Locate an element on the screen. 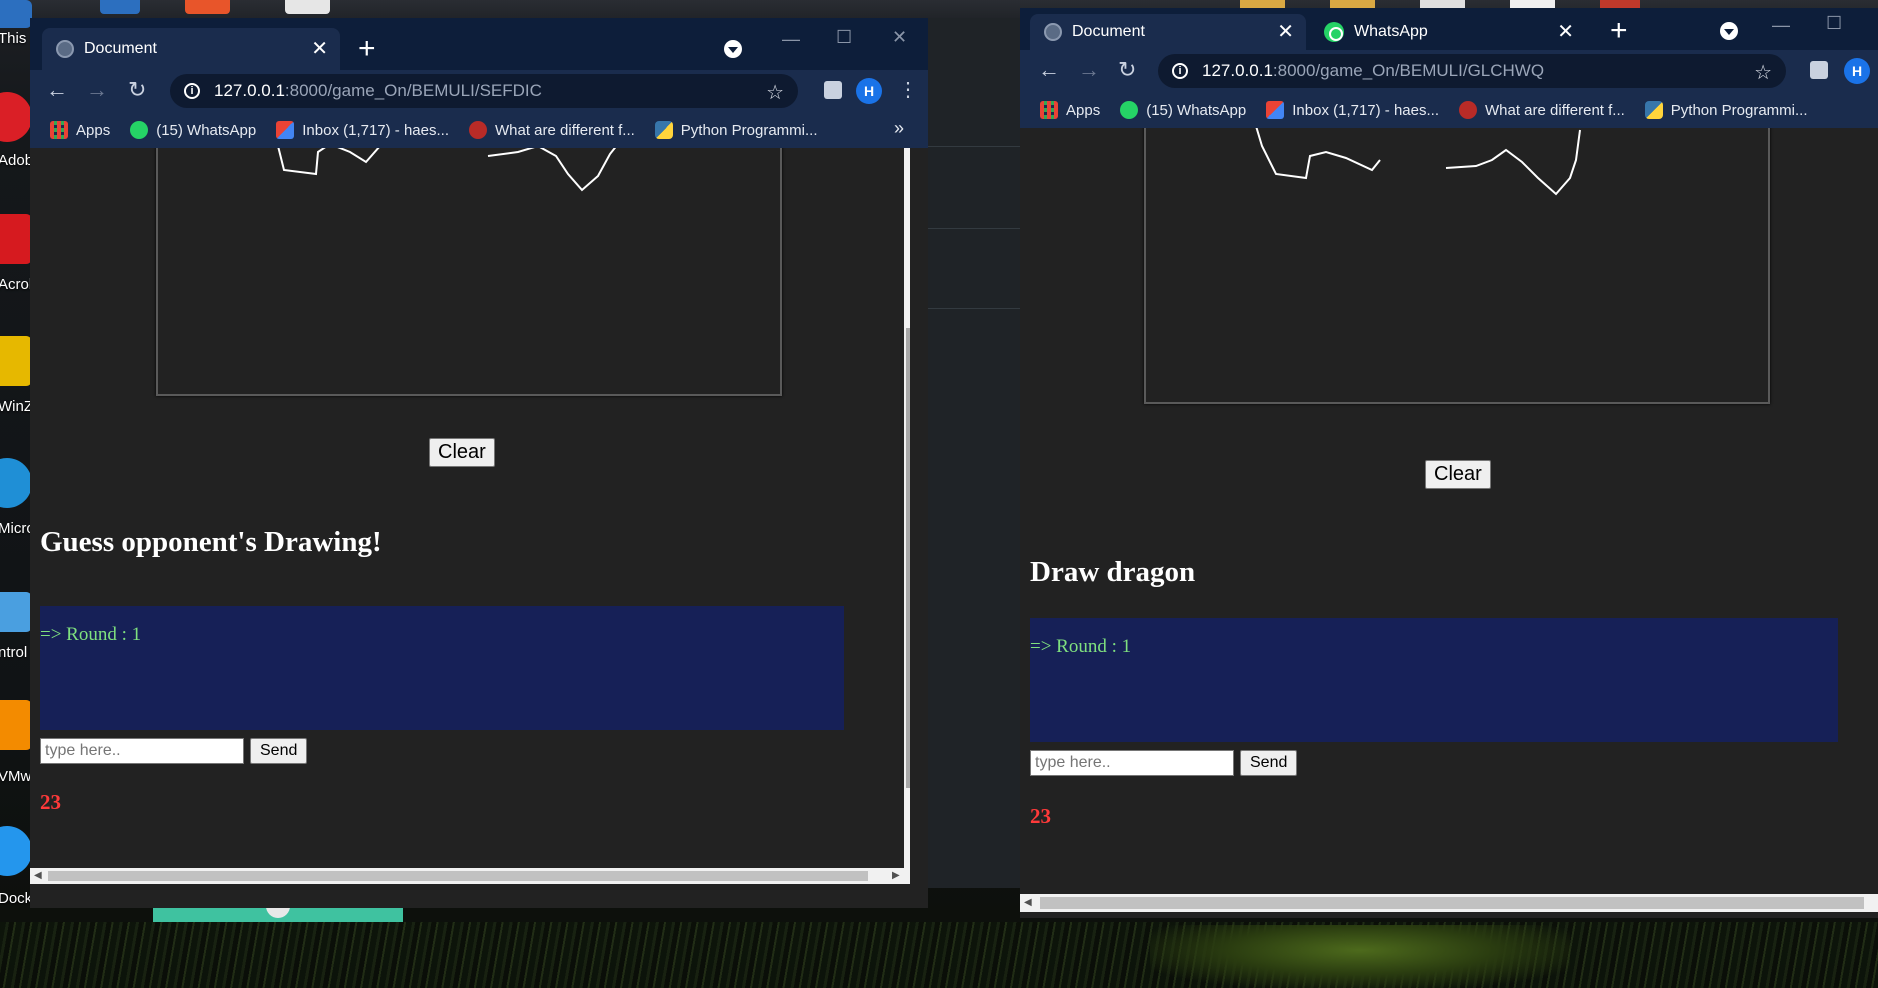 This screenshot has width=1878, height=988. horizontal-scrollbar: ◀ ▶ is located at coordinates (470, 876).